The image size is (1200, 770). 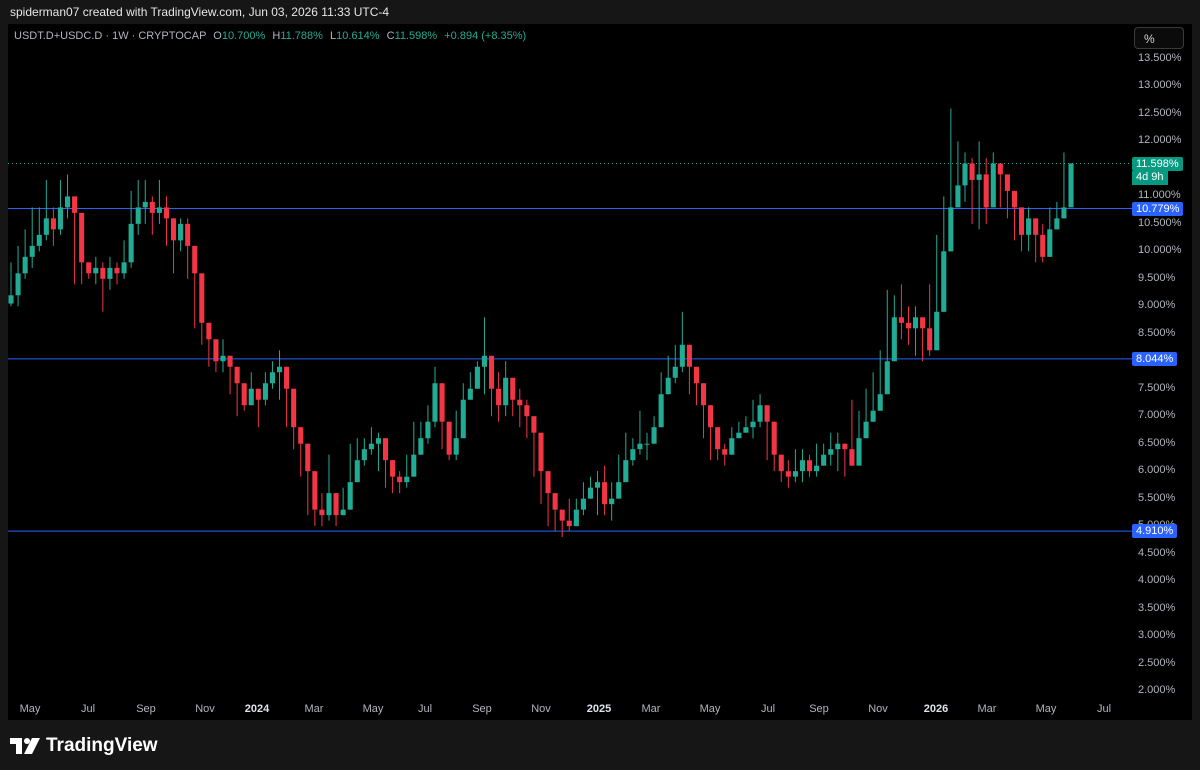 I want to click on y-tick-label: 2.000%, so click(x=1157, y=690).